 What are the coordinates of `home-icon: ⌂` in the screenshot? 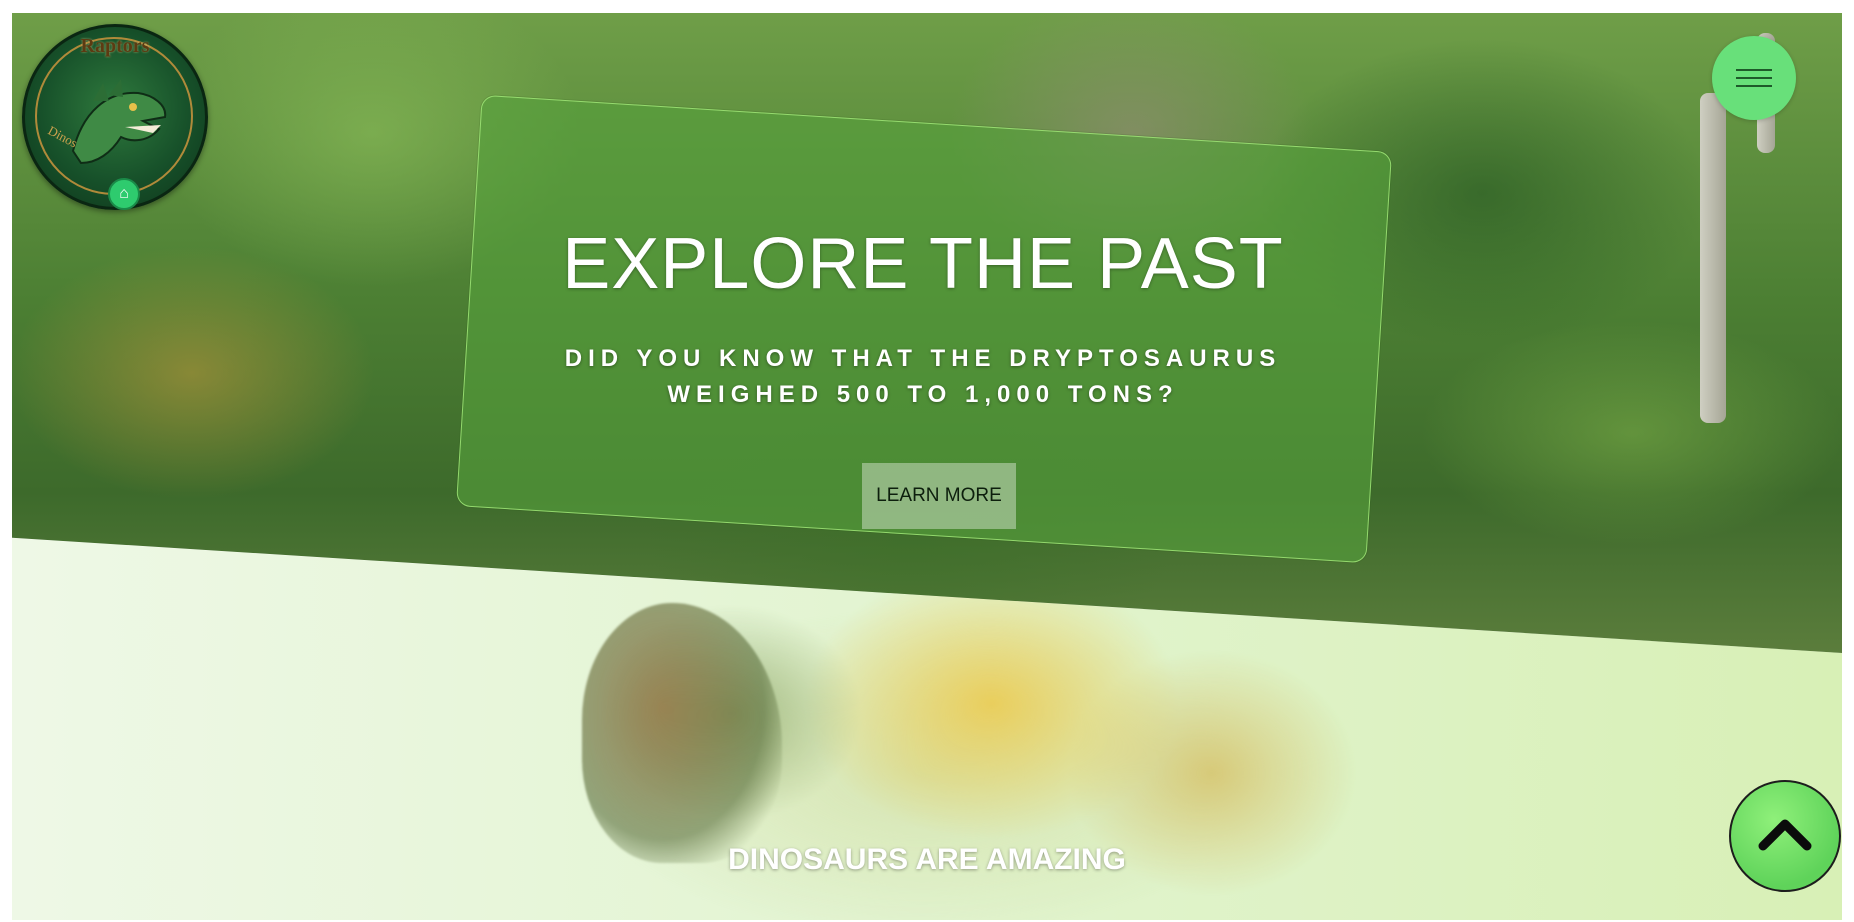 It's located at (124, 194).